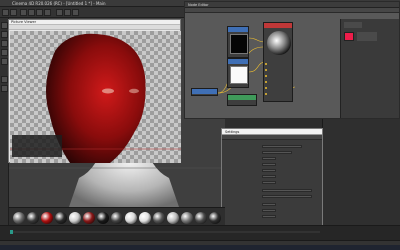 Image resolution: width=400 pixels, height=250 pixels. What do you see at coordinates (94, 27) in the screenshot?
I see `picture-viewer-menu` at bounding box center [94, 27].